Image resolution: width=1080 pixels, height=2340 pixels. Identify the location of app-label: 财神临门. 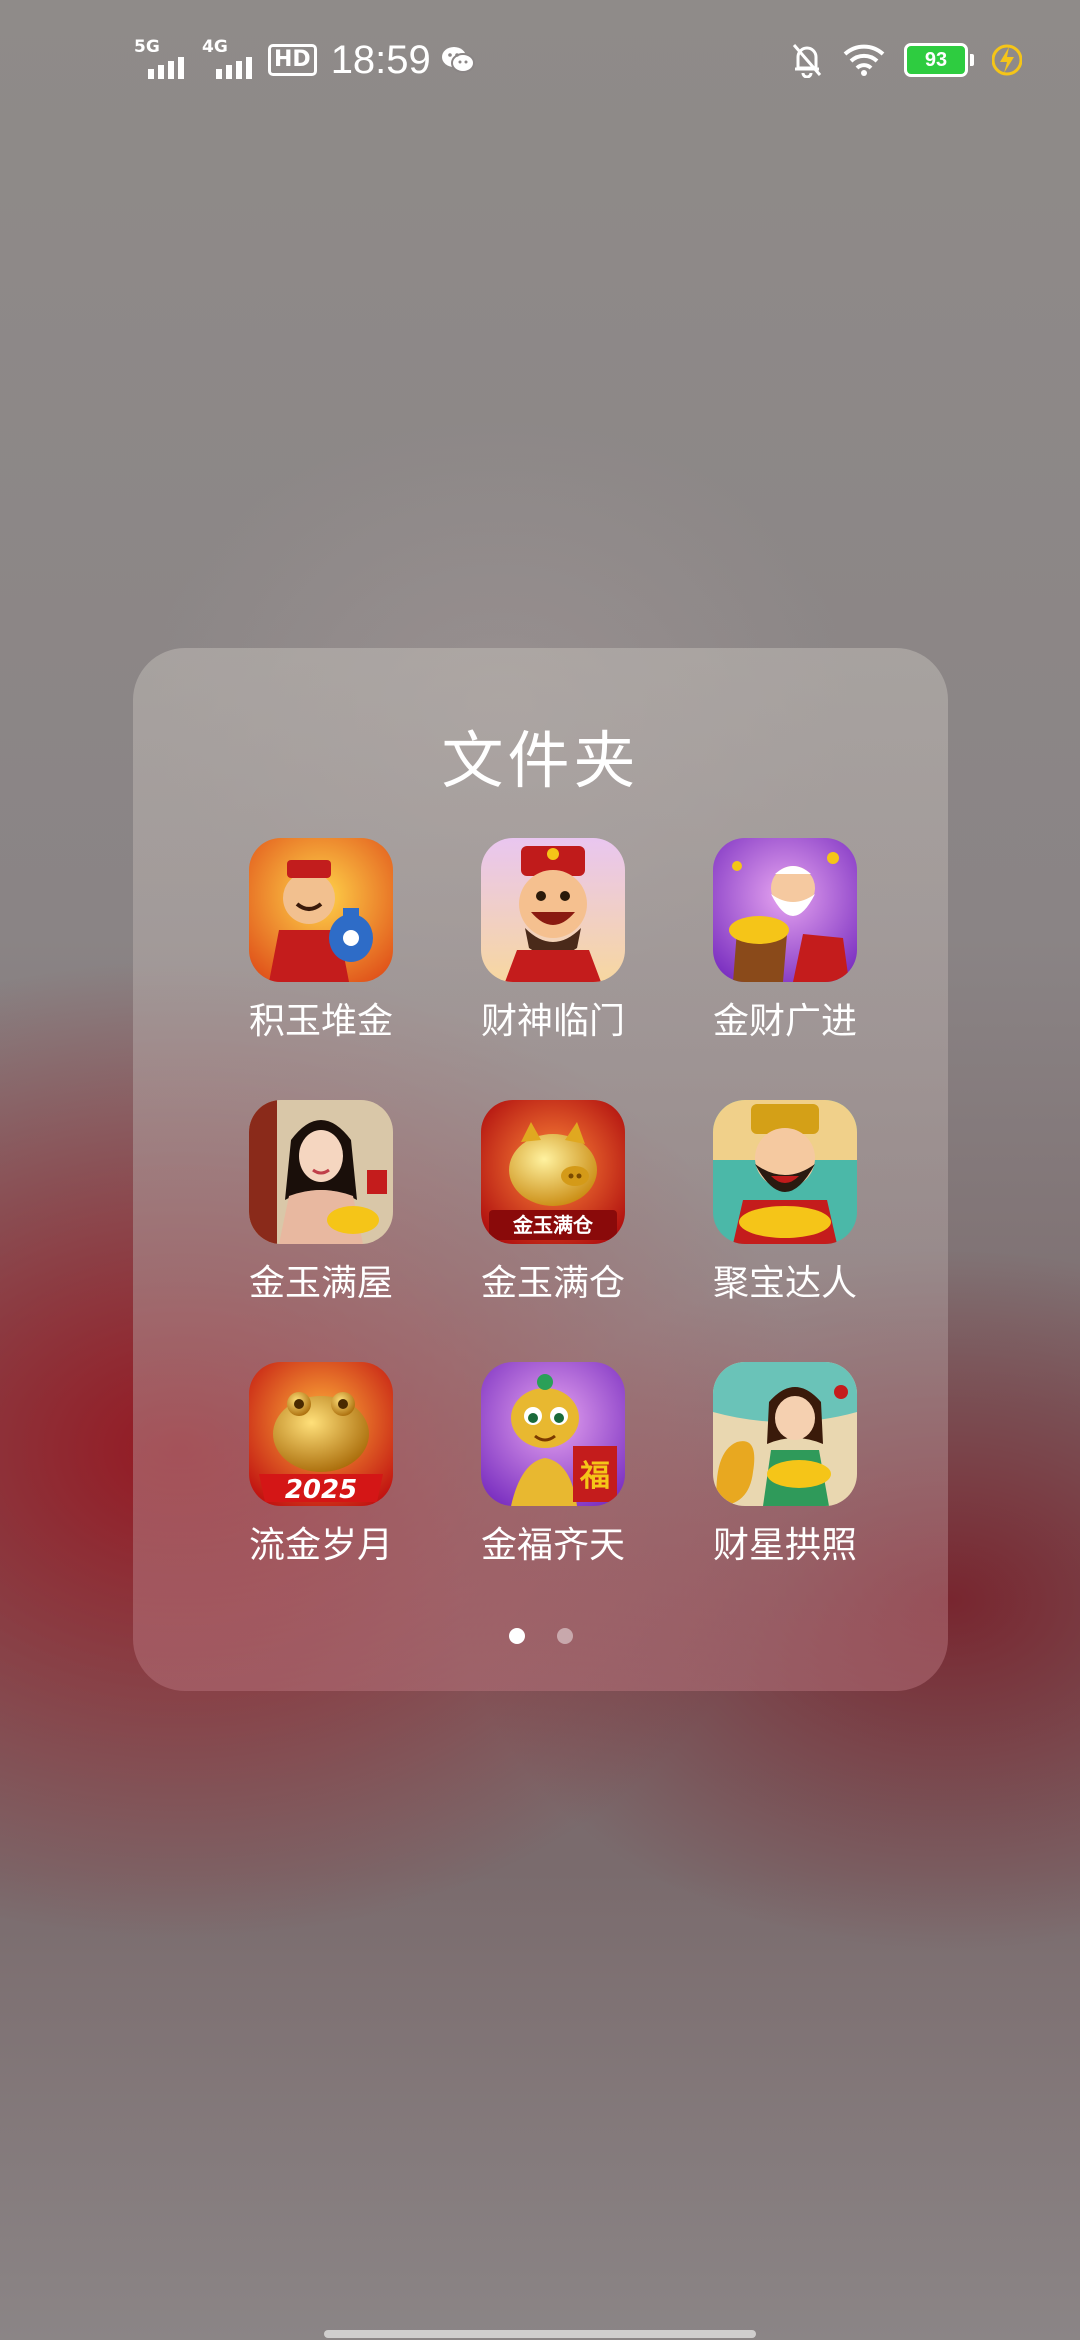
(552, 1021).